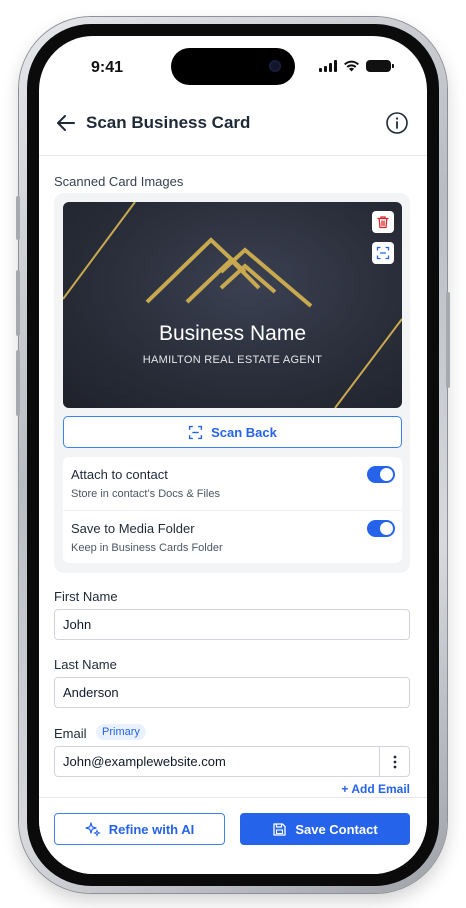  What do you see at coordinates (233, 66) in the screenshot?
I see `dynamic-island` at bounding box center [233, 66].